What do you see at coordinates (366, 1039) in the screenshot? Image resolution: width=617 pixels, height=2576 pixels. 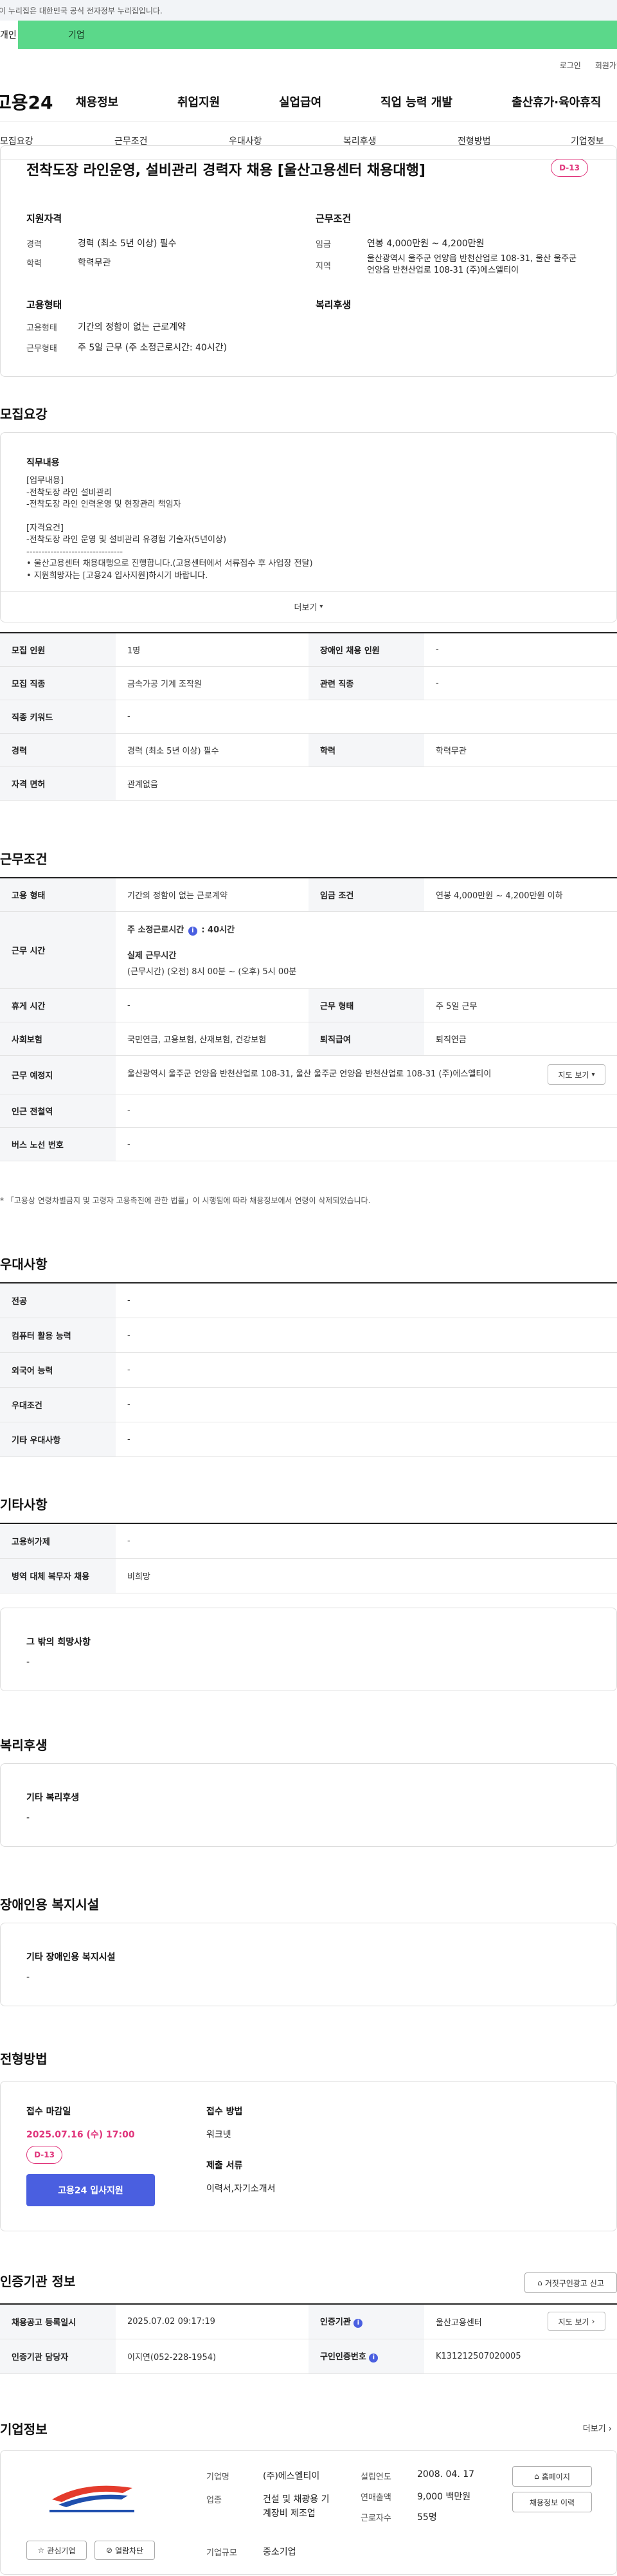 I see `ret-header: 퇴직급여` at bounding box center [366, 1039].